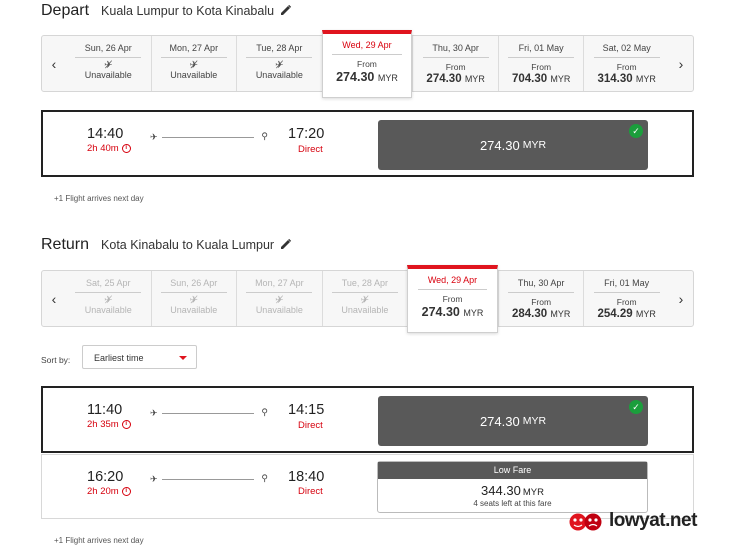 Image resolution: width=740 pixels, height=548 pixels. Describe the element at coordinates (512, 470) in the screenshot. I see `fare-type-label: Low Fare` at that location.